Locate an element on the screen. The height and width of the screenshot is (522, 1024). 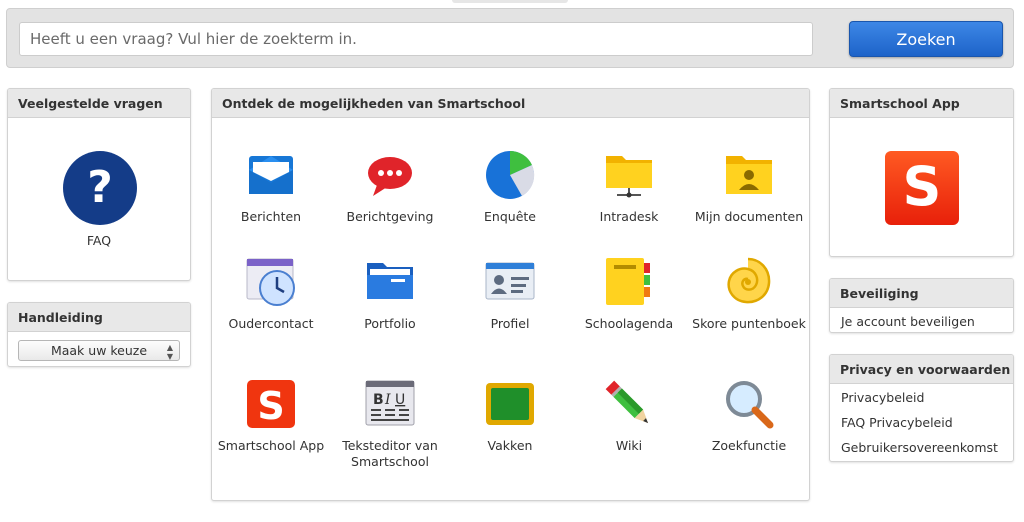
tile-label: Zoekfunctie is located at coordinates (749, 445).